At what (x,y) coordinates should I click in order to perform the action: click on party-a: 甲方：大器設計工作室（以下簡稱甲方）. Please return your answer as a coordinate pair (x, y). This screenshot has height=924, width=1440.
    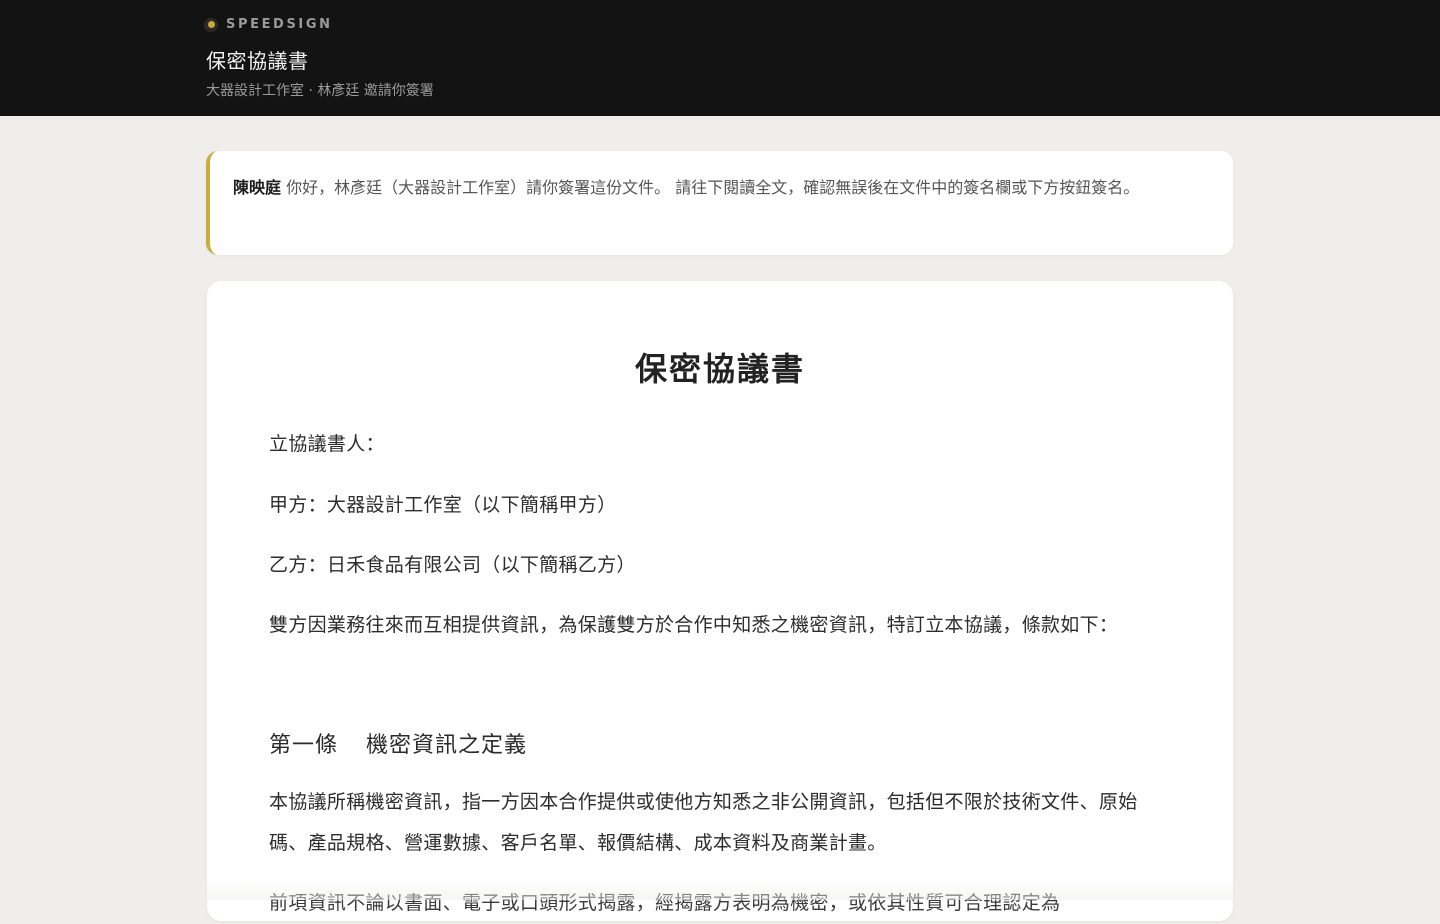
    Looking at the image, I should click on (443, 505).